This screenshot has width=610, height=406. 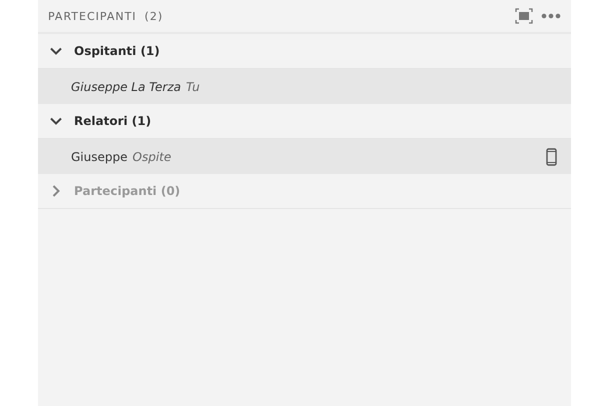 What do you see at coordinates (551, 16) in the screenshot?
I see `more-icon` at bounding box center [551, 16].